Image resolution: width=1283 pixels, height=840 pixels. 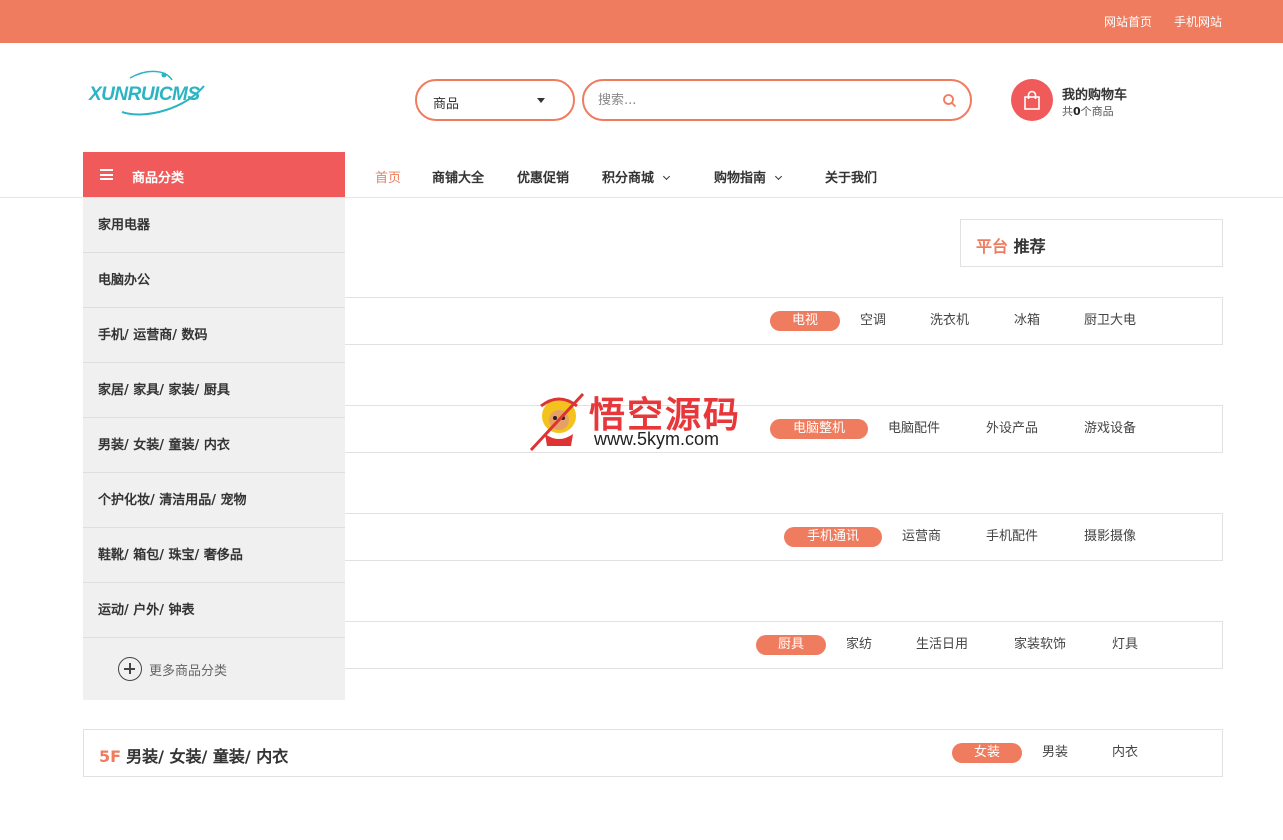 What do you see at coordinates (388, 176) in the screenshot?
I see `nav-item-home: 首页` at bounding box center [388, 176].